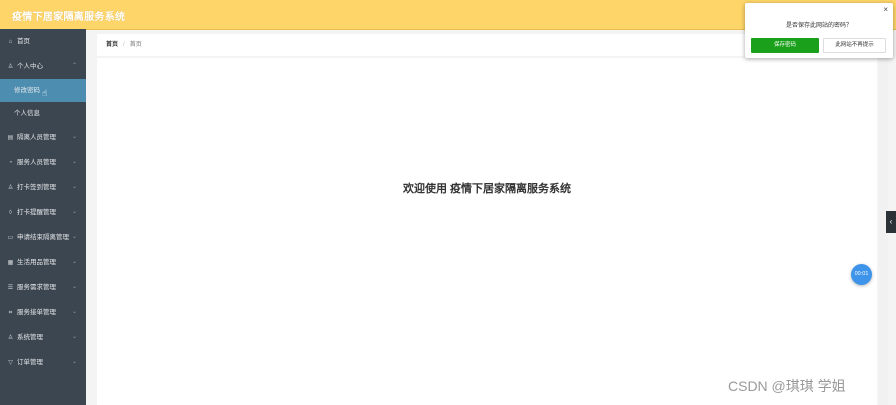 The height and width of the screenshot is (405, 896). Describe the element at coordinates (27, 113) in the screenshot. I see `sidebar-subitem-label: 个人信息` at that location.